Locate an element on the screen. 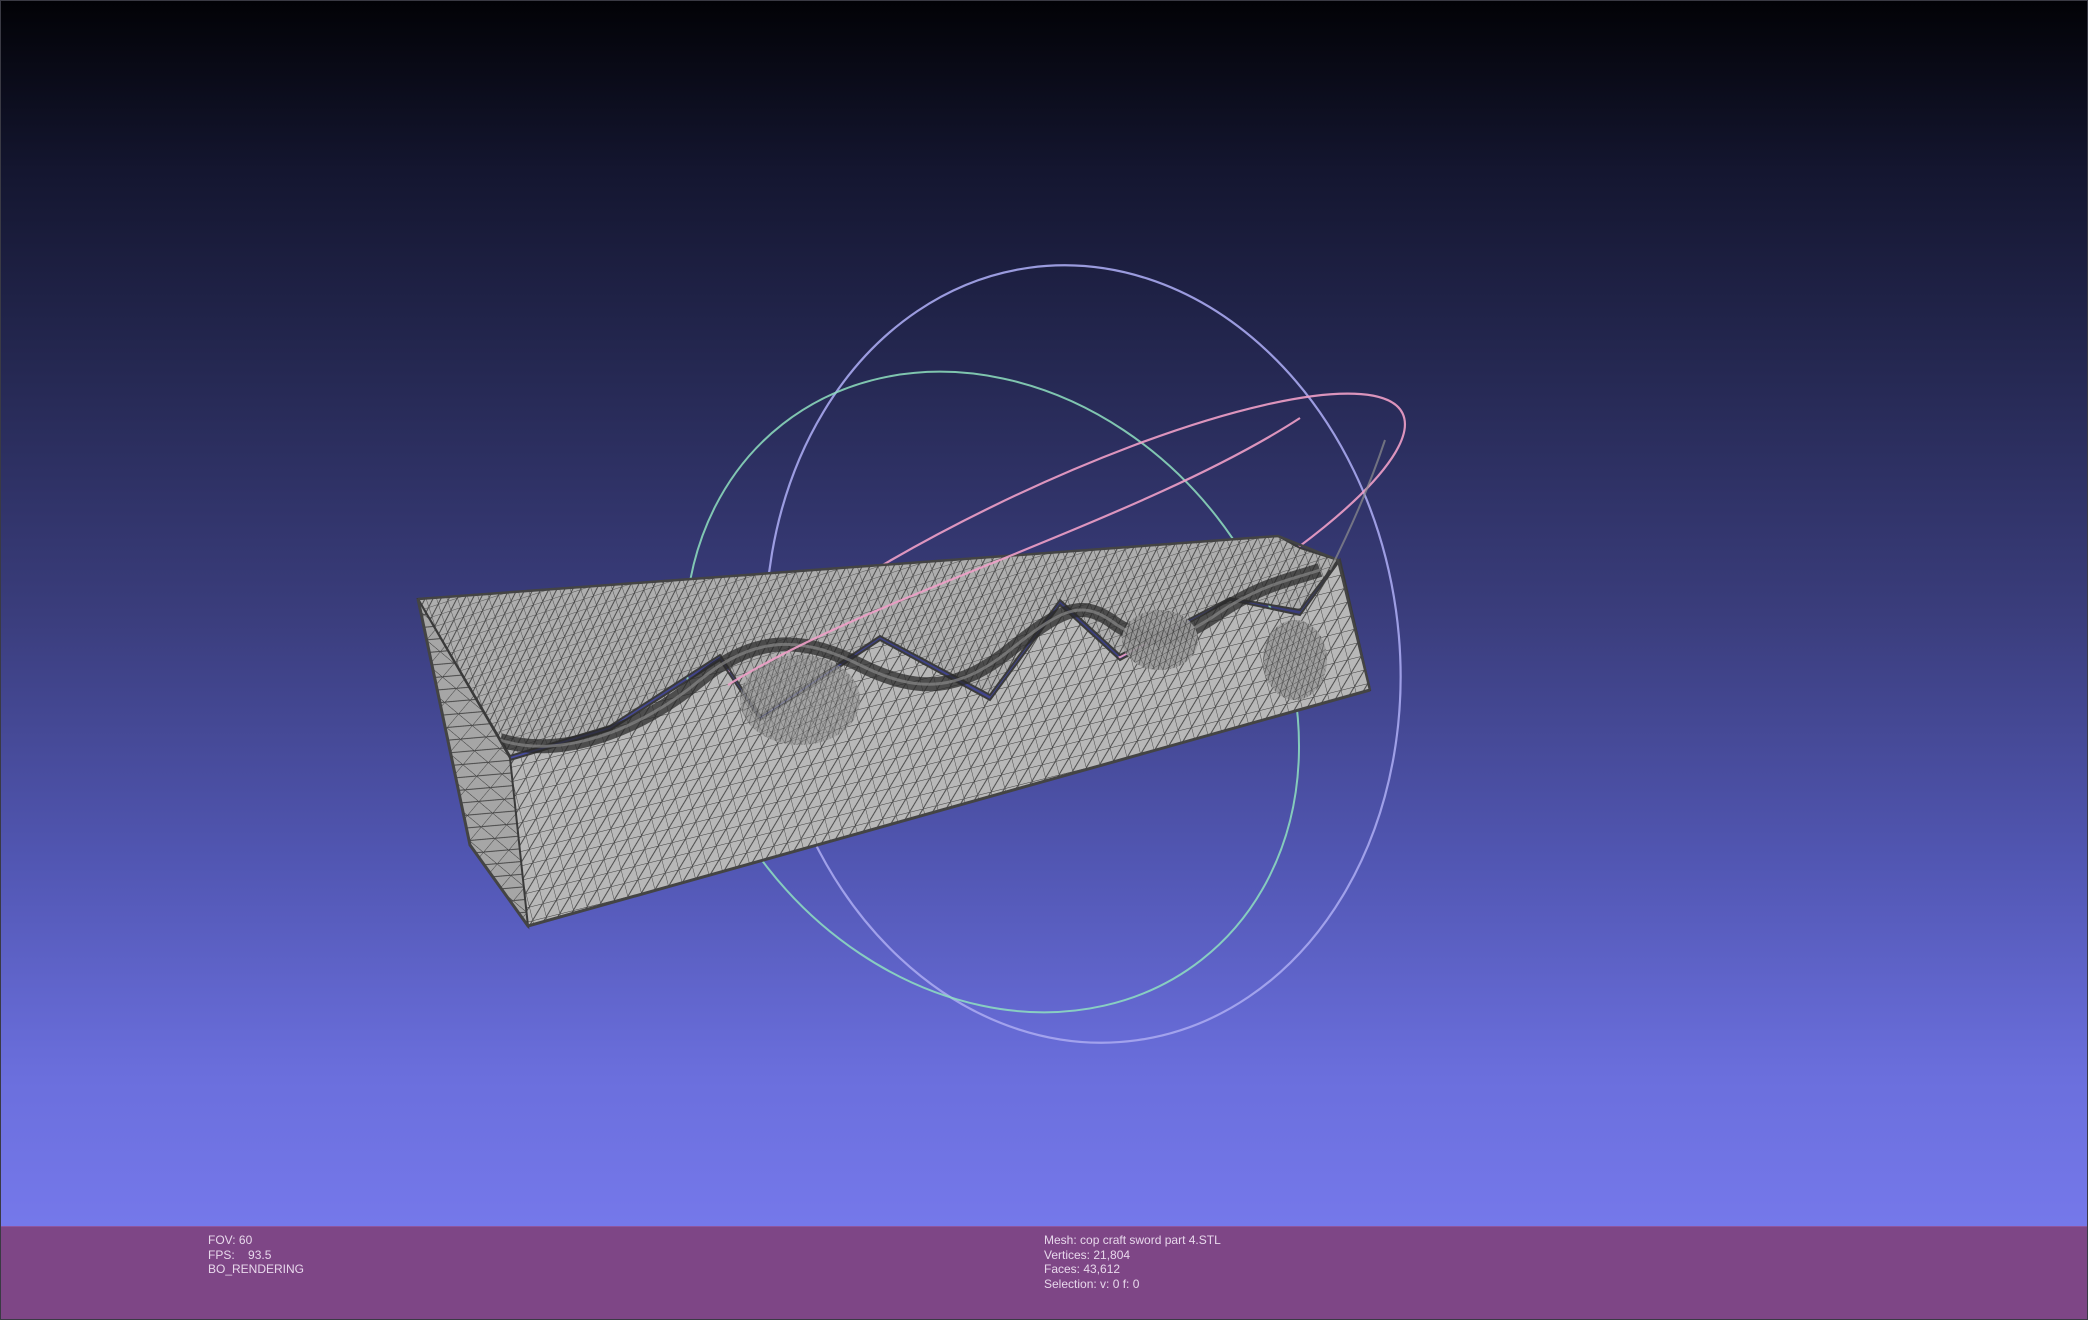 This screenshot has width=2088, height=1320. render-mode: BO_RENDERING is located at coordinates (256, 1269).